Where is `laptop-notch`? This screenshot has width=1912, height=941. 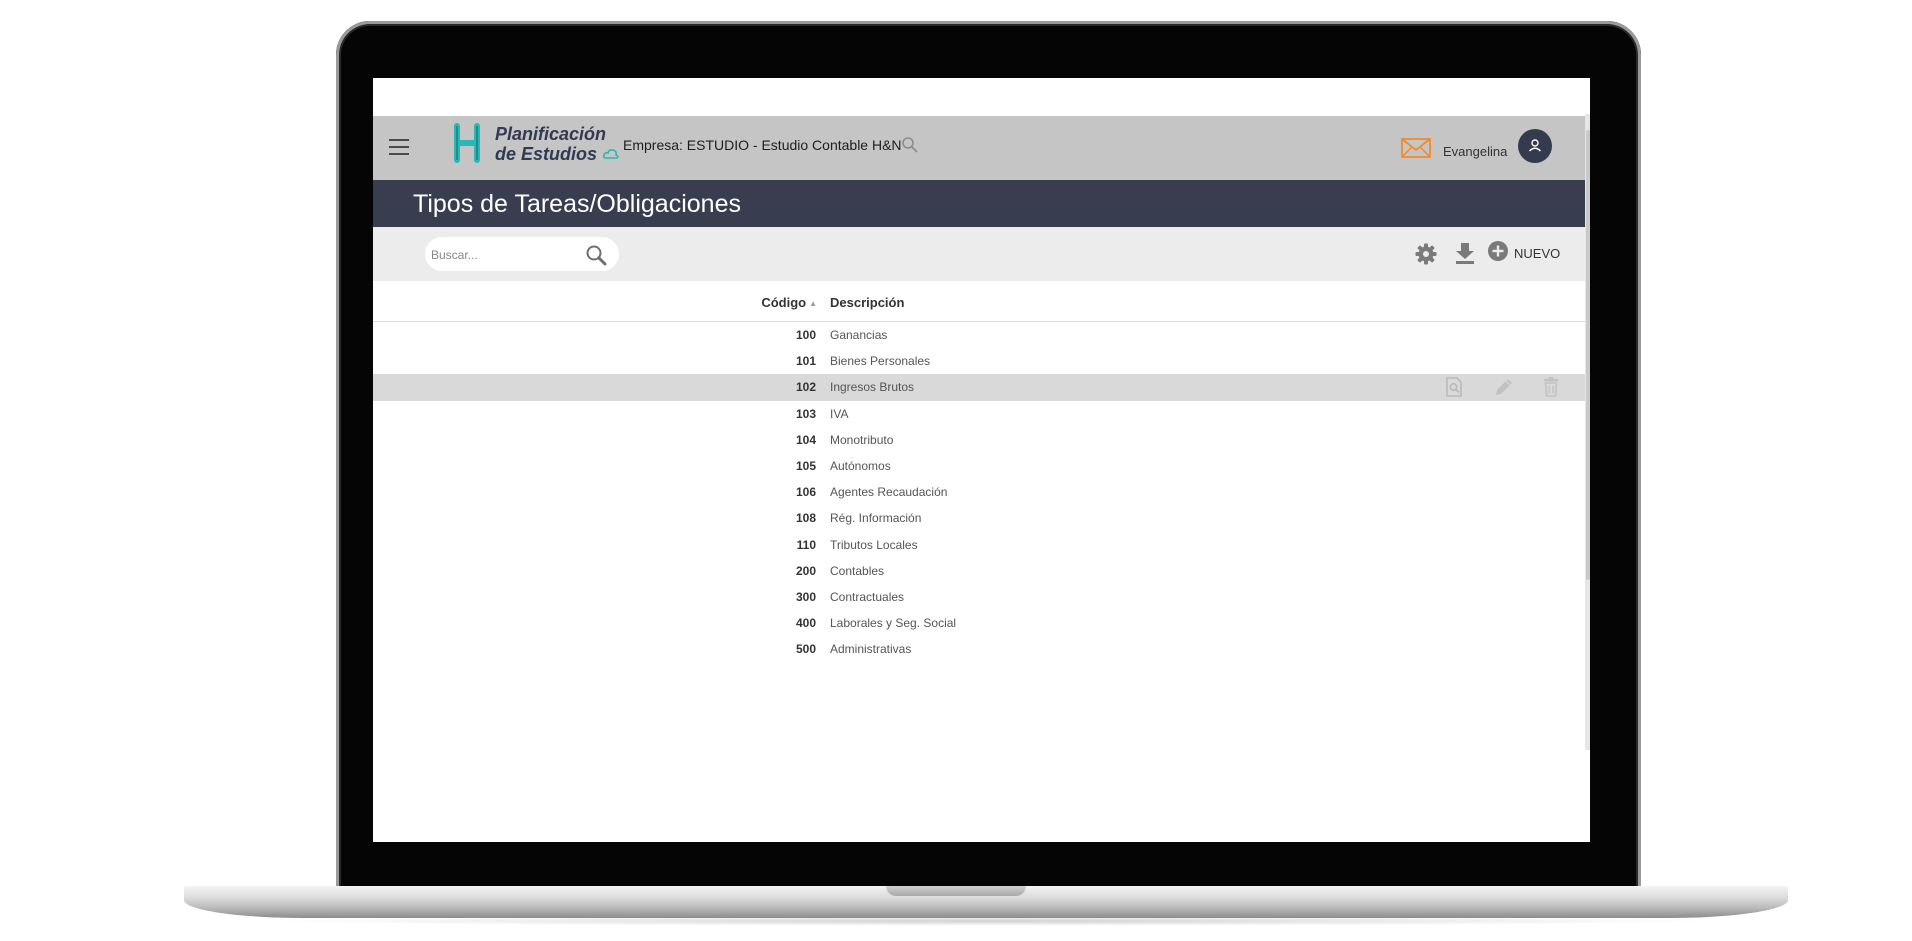 laptop-notch is located at coordinates (956, 891).